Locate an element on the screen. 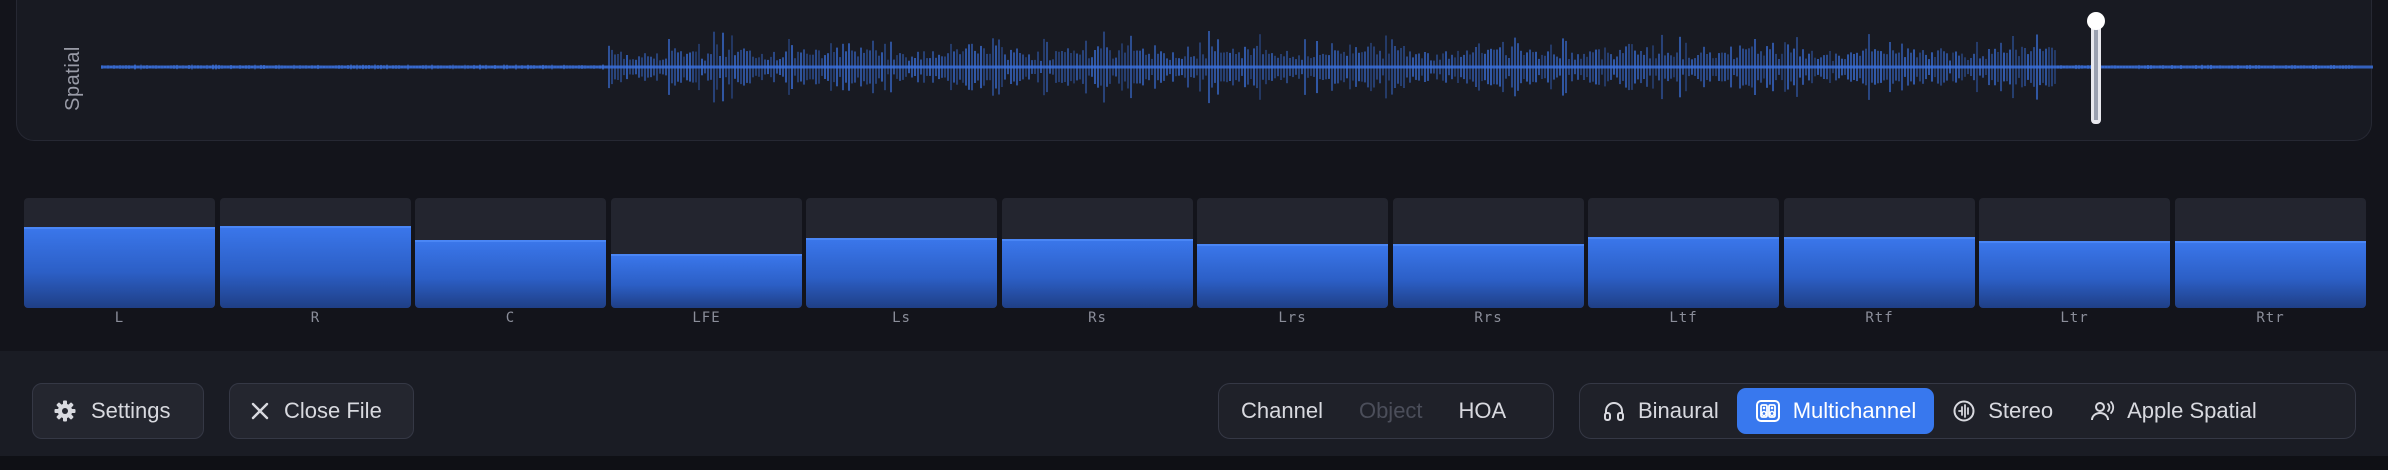 The width and height of the screenshot is (2388, 470). output-tab-label: Binaural is located at coordinates (1678, 410).